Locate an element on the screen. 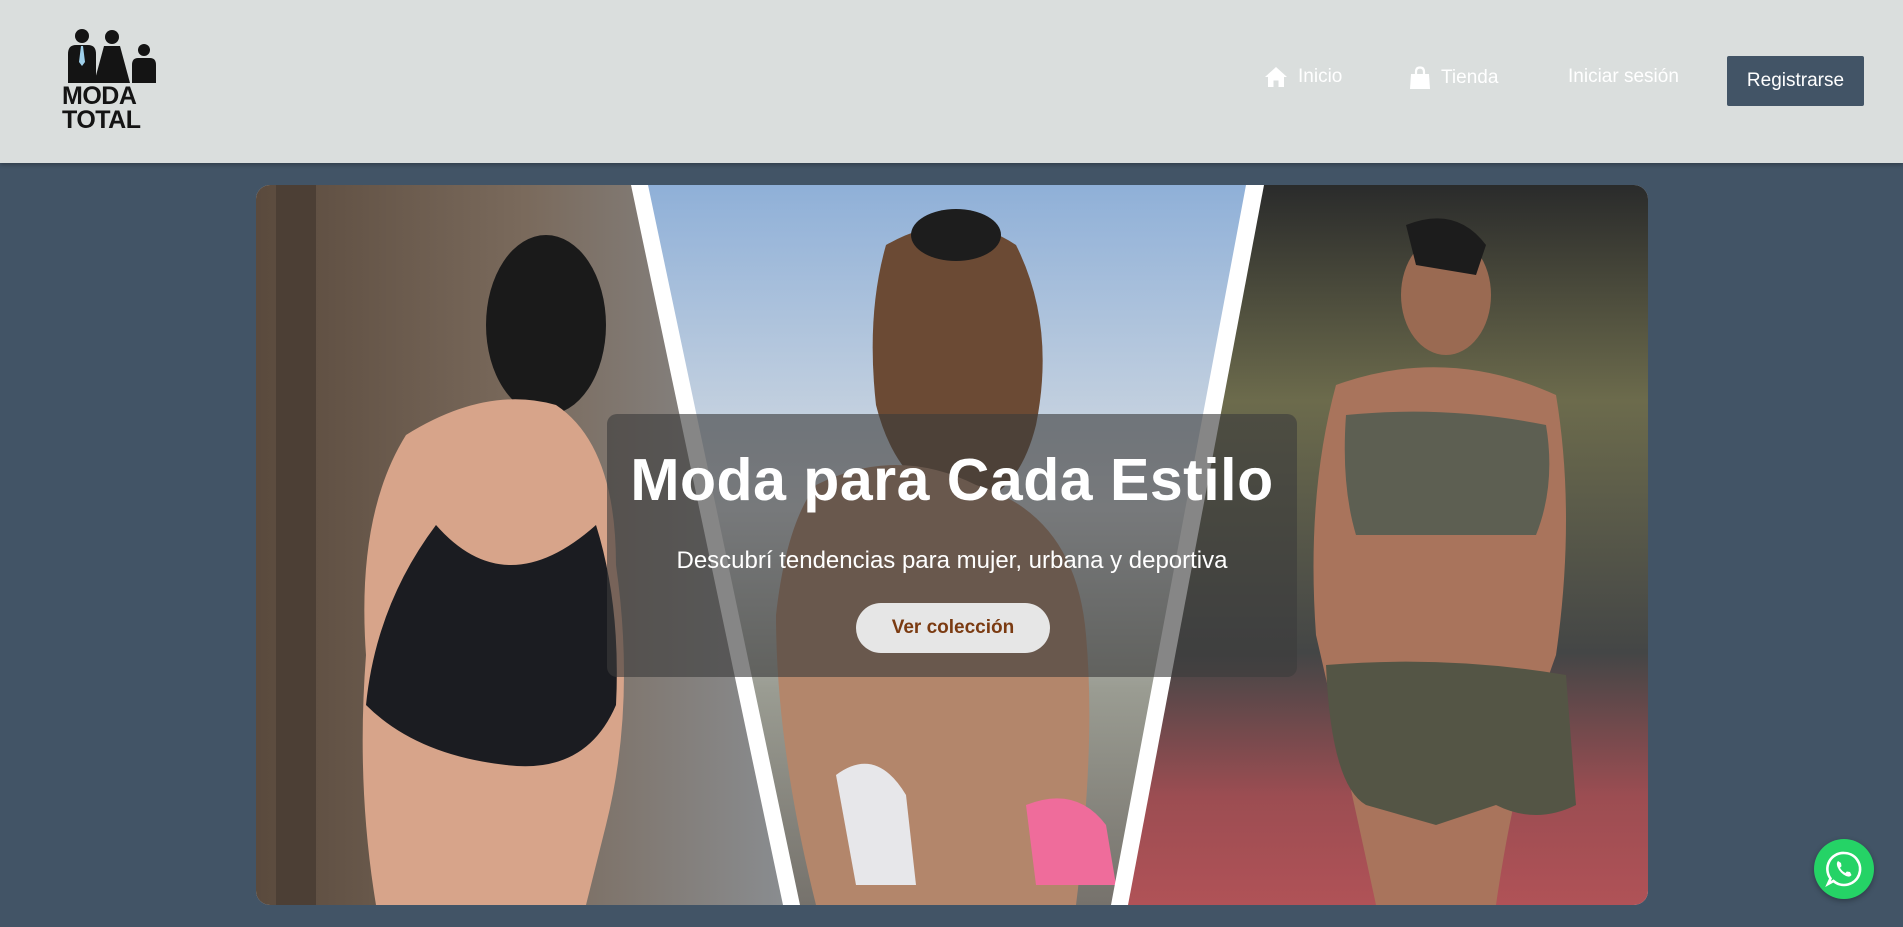 The width and height of the screenshot is (1903, 927). nav-login-label: Iniciar sesión is located at coordinates (1623, 76).